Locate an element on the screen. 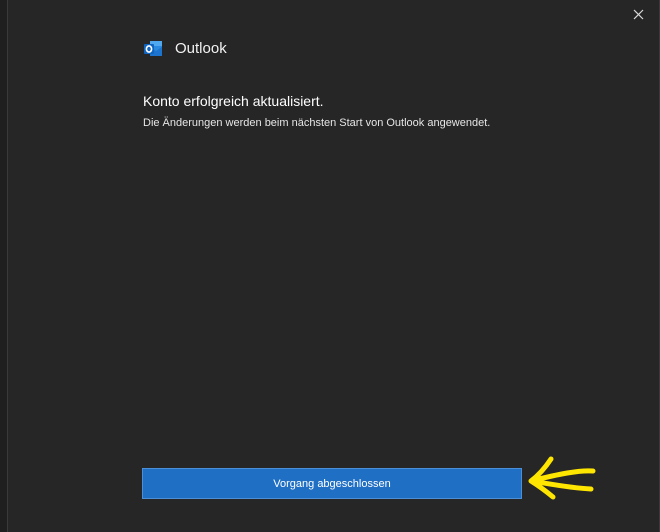 Image resolution: width=660 pixels, height=532 pixels. annotation-arrow-icon is located at coordinates (562, 478).